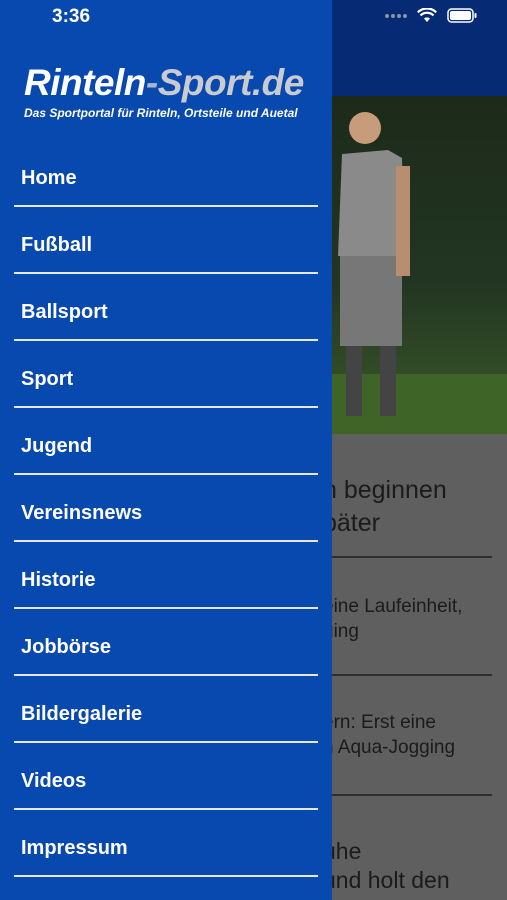  What do you see at coordinates (85, 82) in the screenshot?
I see `logo-text-rinteln: Rinteln` at bounding box center [85, 82].